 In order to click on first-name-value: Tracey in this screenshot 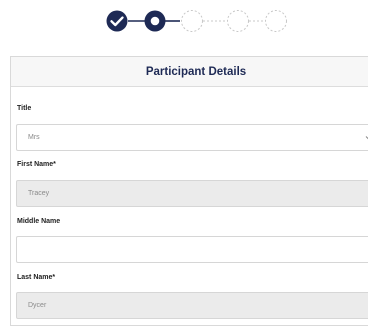, I will do `click(39, 193)`.